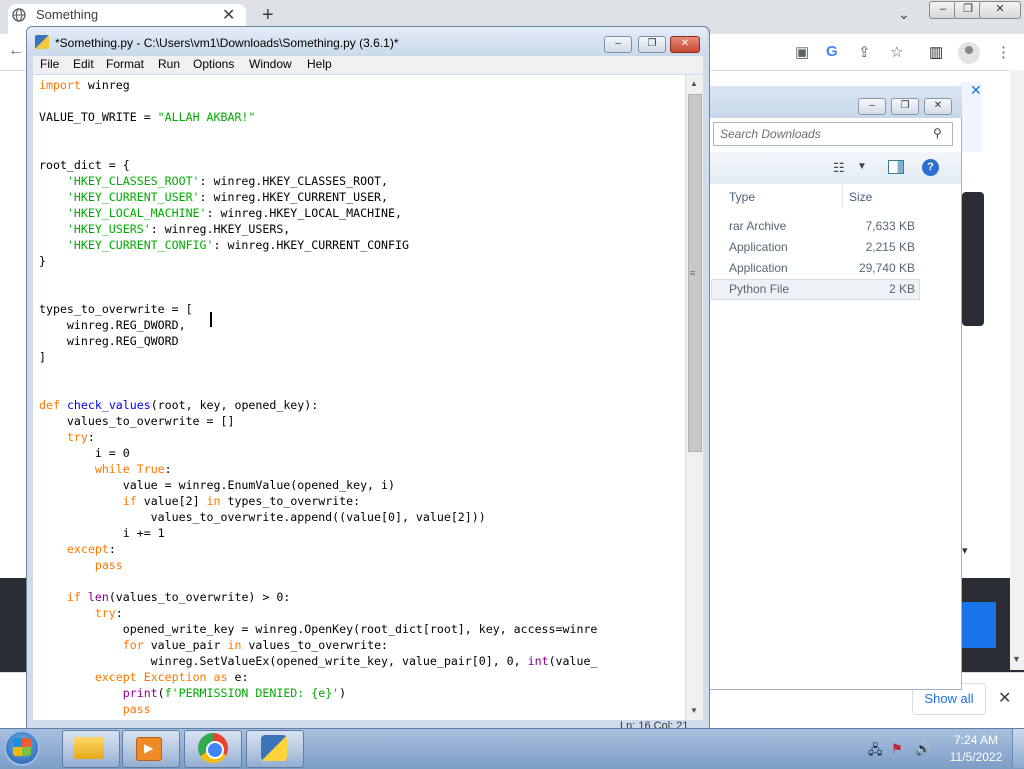  What do you see at coordinates (923, 749) in the screenshot?
I see `speaker-icon: 🔊` at bounding box center [923, 749].